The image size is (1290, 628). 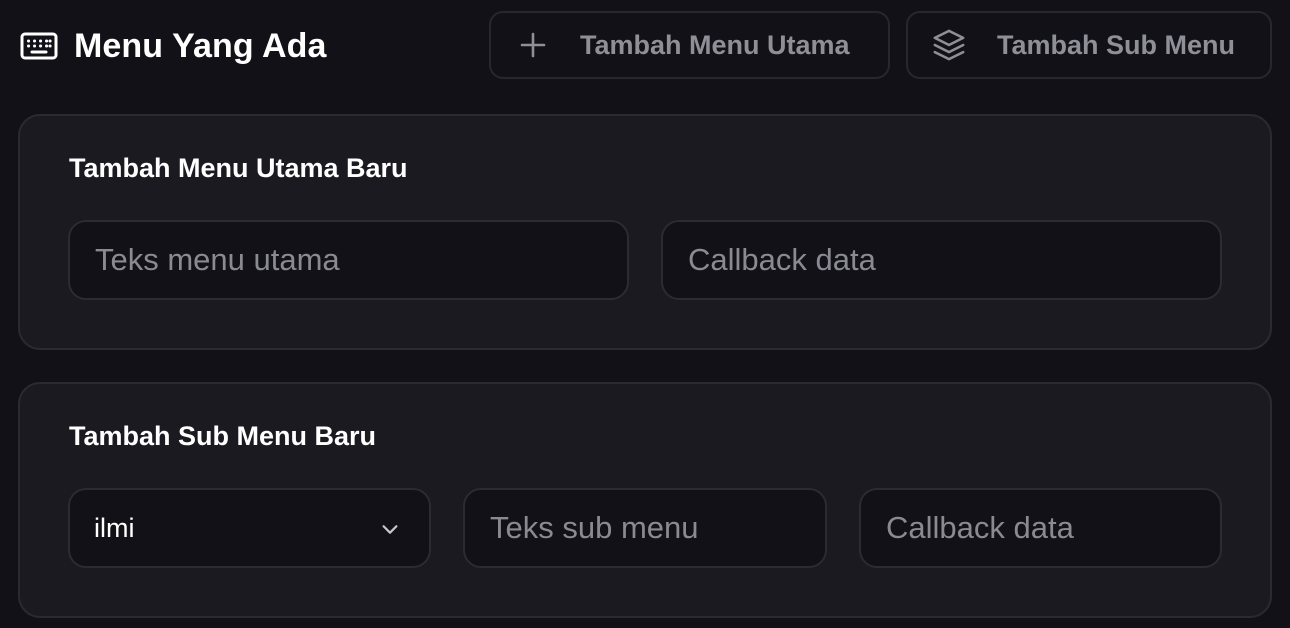 What do you see at coordinates (533, 45) in the screenshot?
I see `plus-icon` at bounding box center [533, 45].